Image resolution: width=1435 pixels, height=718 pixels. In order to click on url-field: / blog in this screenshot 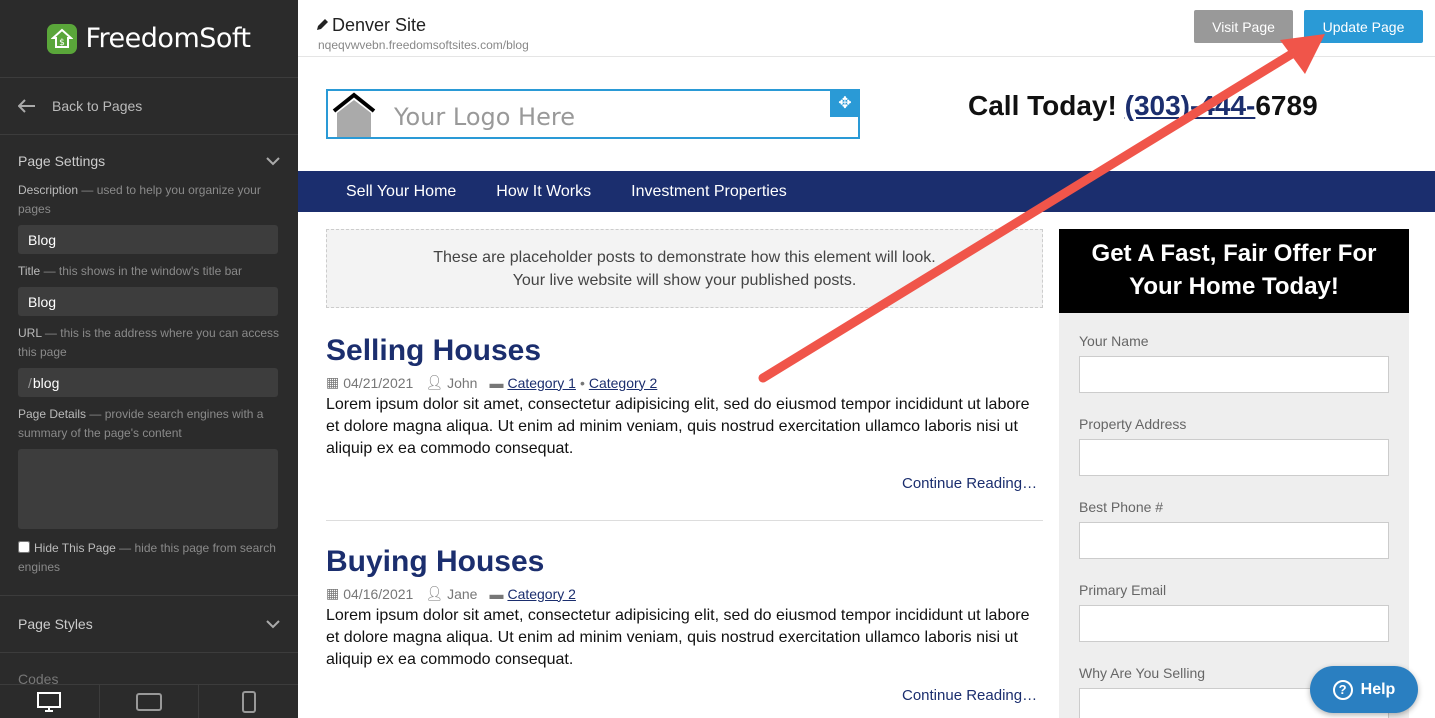, I will do `click(148, 382)`.